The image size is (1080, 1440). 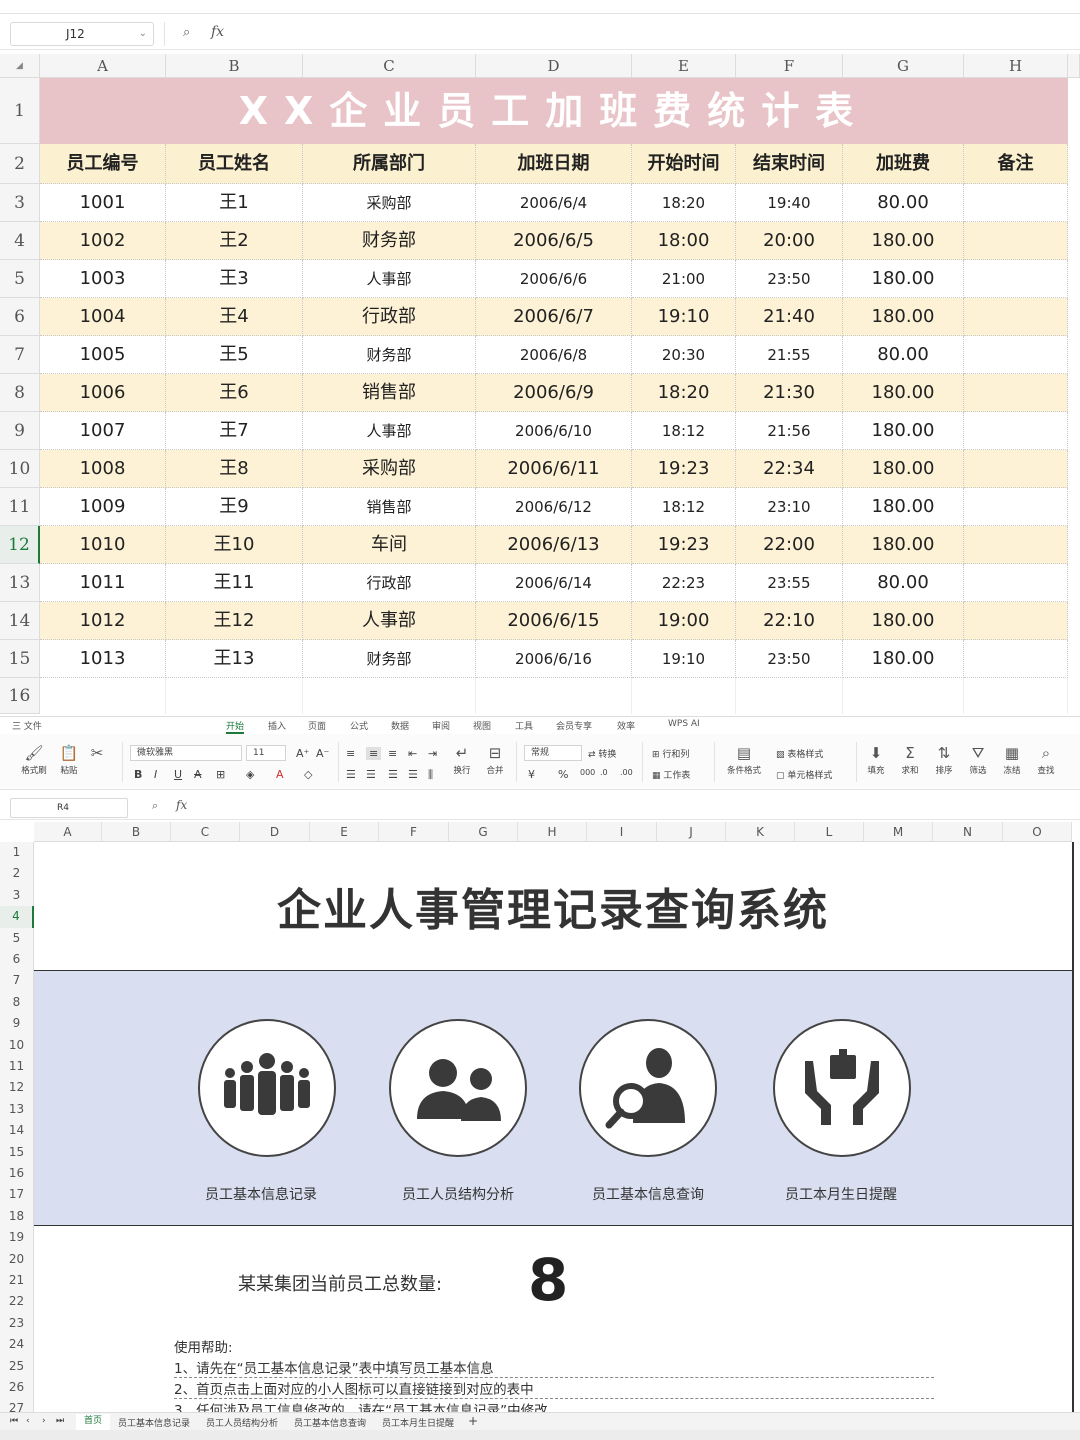 What do you see at coordinates (103, 545) in the screenshot?
I see `table-cell: 1010` at bounding box center [103, 545].